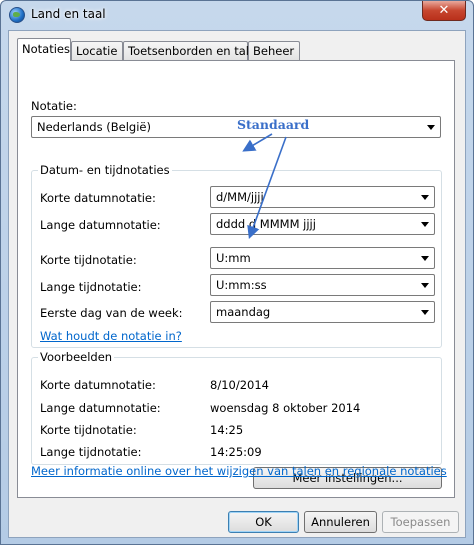 The width and height of the screenshot is (474, 545). What do you see at coordinates (239, 385) in the screenshot?
I see `example-short-date-value: 8/10/2014` at bounding box center [239, 385].